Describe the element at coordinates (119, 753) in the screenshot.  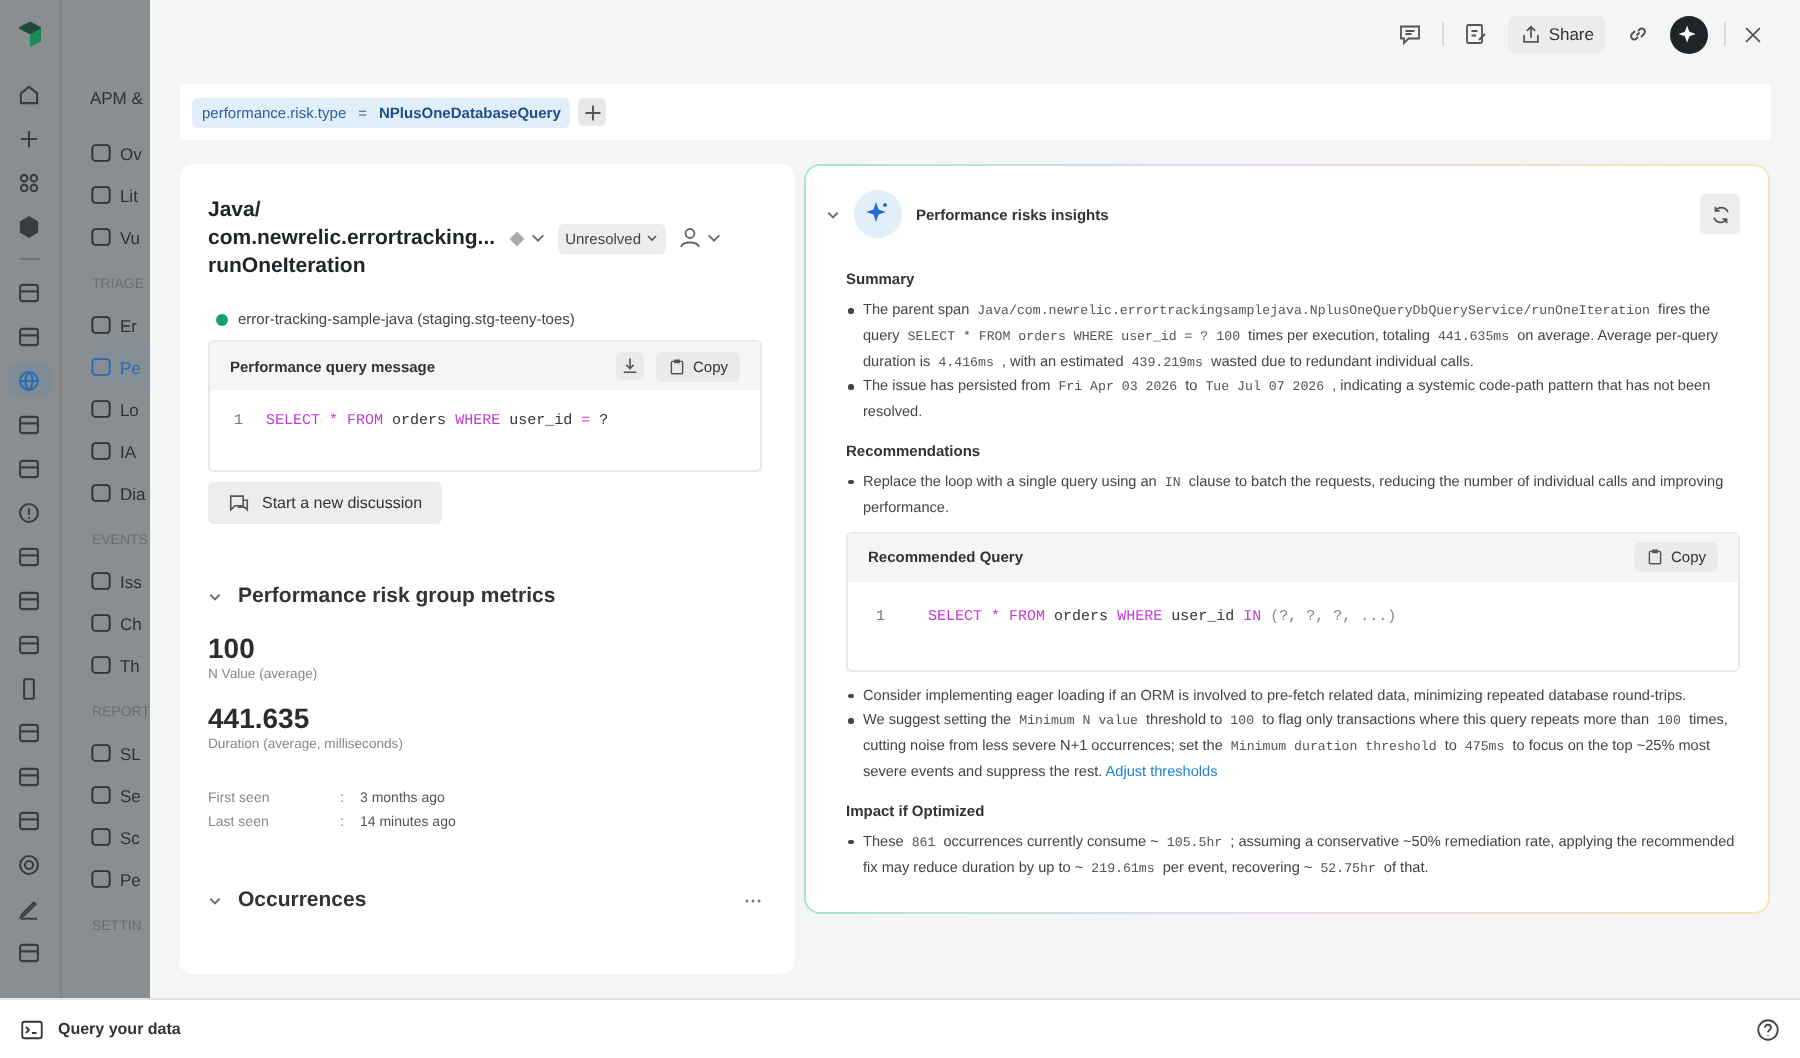
I see `nav-item: SL` at that location.